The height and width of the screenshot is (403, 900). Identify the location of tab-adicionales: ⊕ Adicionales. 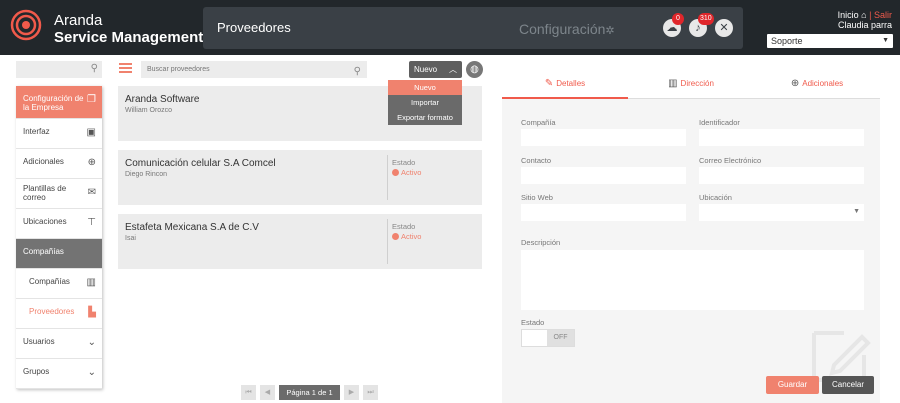
(817, 85).